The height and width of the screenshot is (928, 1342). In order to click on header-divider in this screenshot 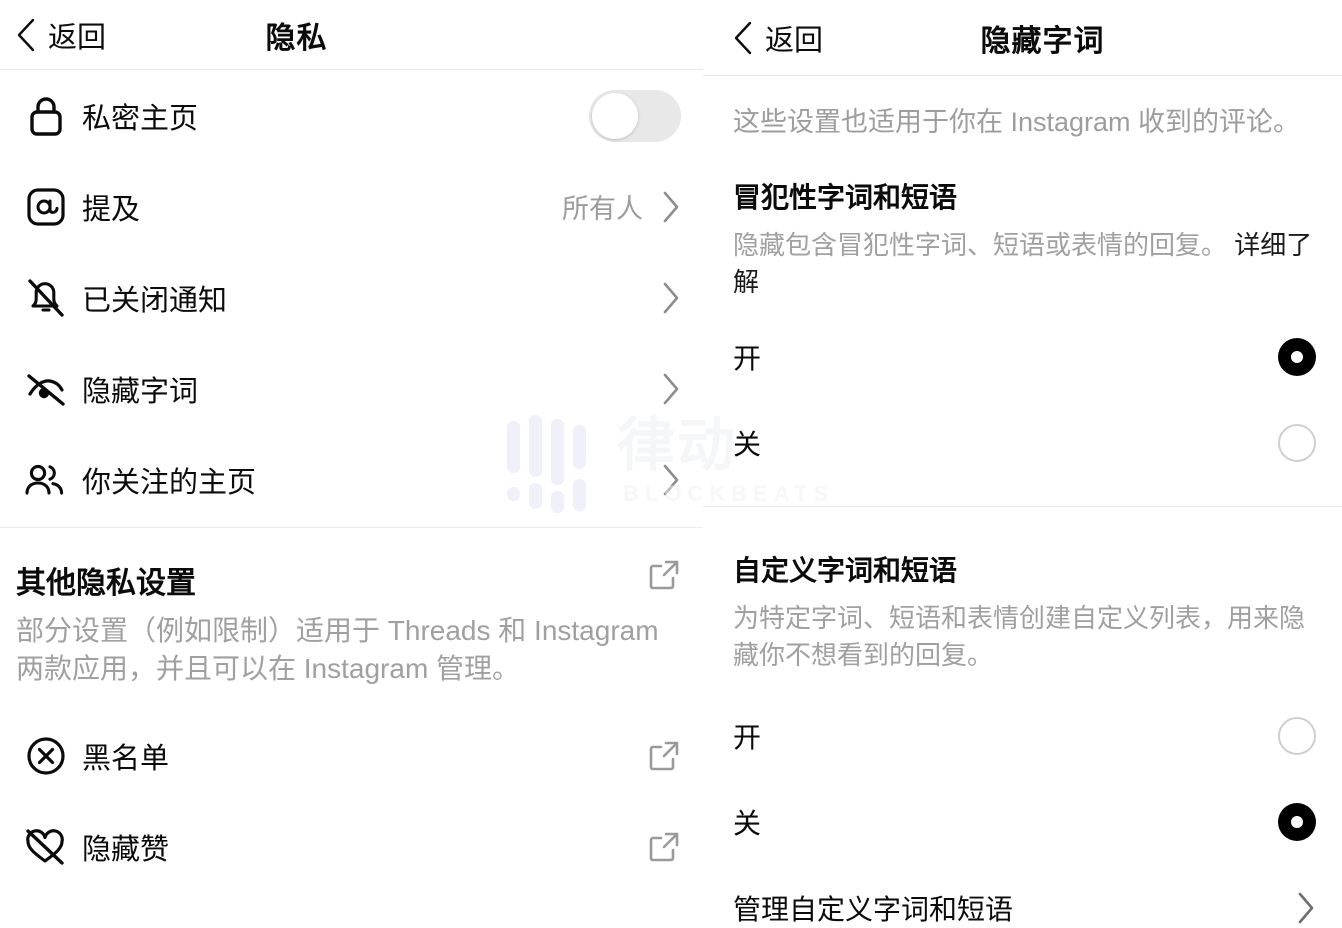, I will do `click(1022, 75)`.